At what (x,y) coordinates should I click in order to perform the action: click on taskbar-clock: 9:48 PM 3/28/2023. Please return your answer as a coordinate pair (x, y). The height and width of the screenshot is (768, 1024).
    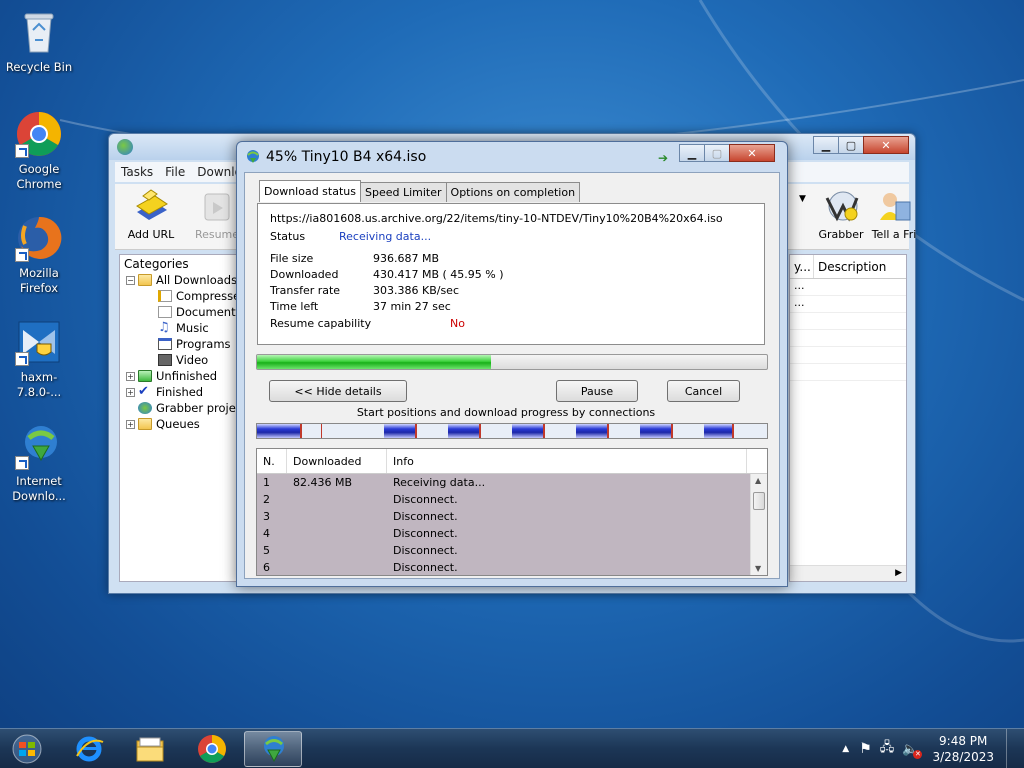
    Looking at the image, I should click on (963, 749).